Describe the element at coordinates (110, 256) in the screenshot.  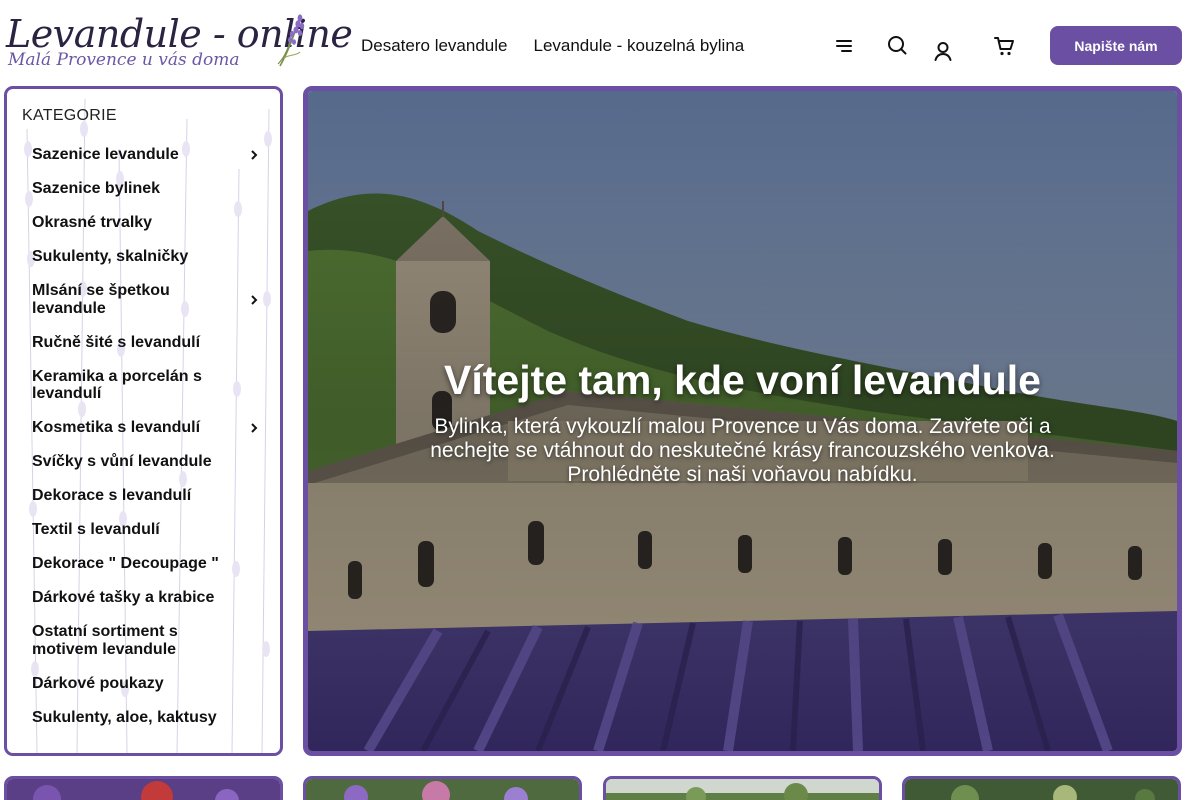
I see `category-label: Sukulenty, skalničky` at that location.